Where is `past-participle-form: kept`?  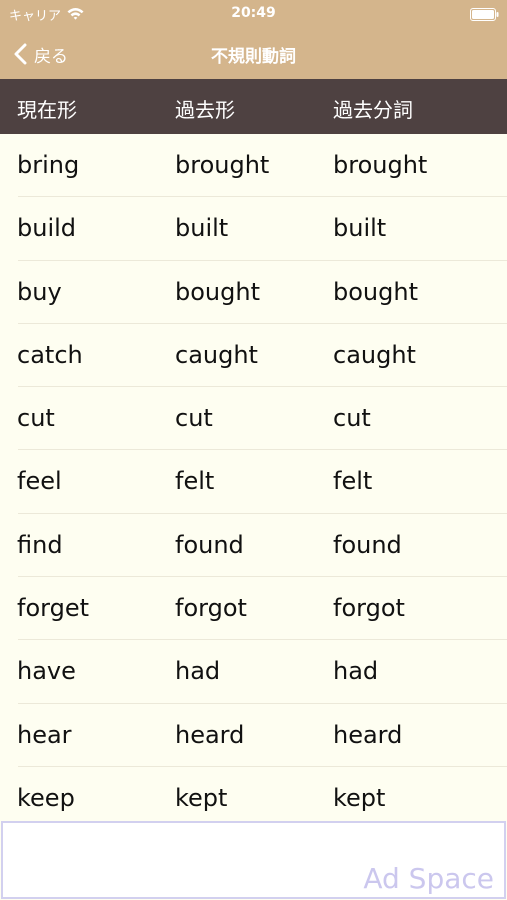
past-participle-form: kept is located at coordinates (359, 797).